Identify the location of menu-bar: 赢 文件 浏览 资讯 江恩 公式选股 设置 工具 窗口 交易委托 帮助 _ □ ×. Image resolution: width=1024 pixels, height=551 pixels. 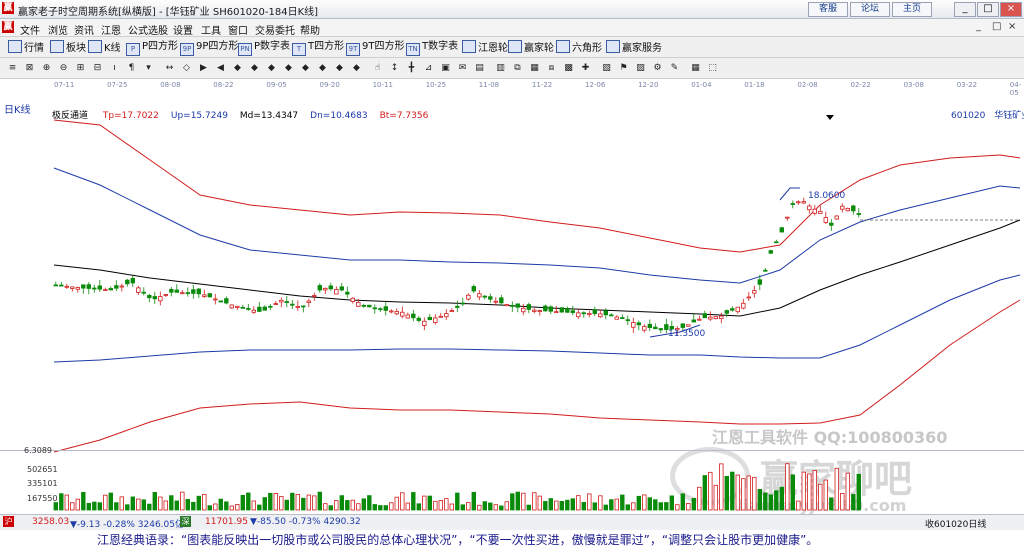
(512, 28).